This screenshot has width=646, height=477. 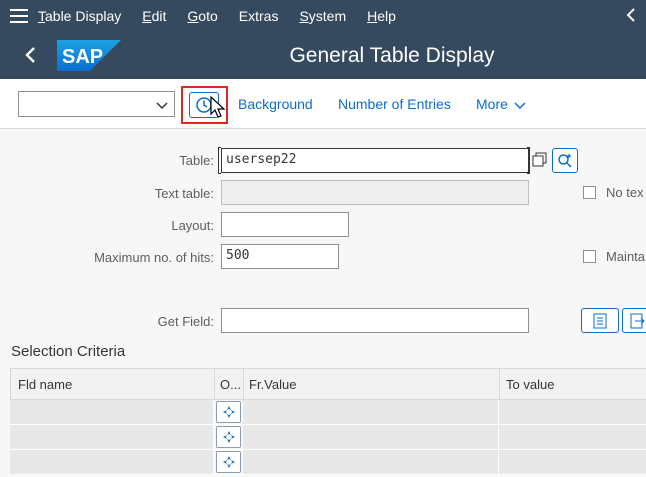 I want to click on search-table-button, so click(x=565, y=160).